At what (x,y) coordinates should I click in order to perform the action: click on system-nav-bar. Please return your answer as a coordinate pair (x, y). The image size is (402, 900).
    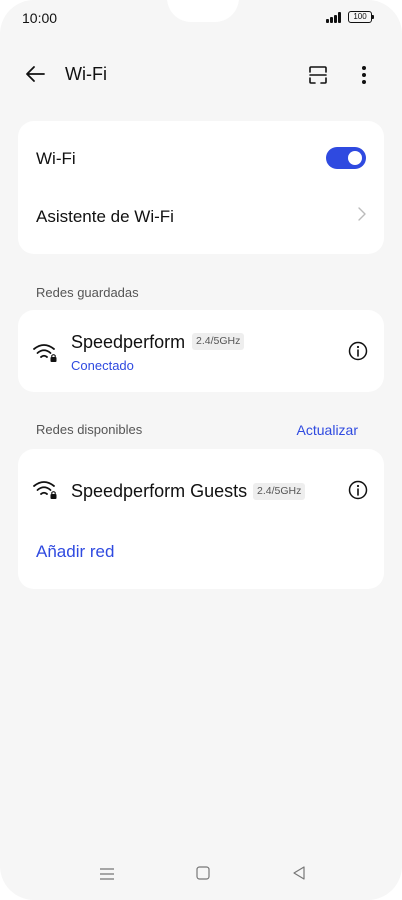
    Looking at the image, I should click on (201, 875).